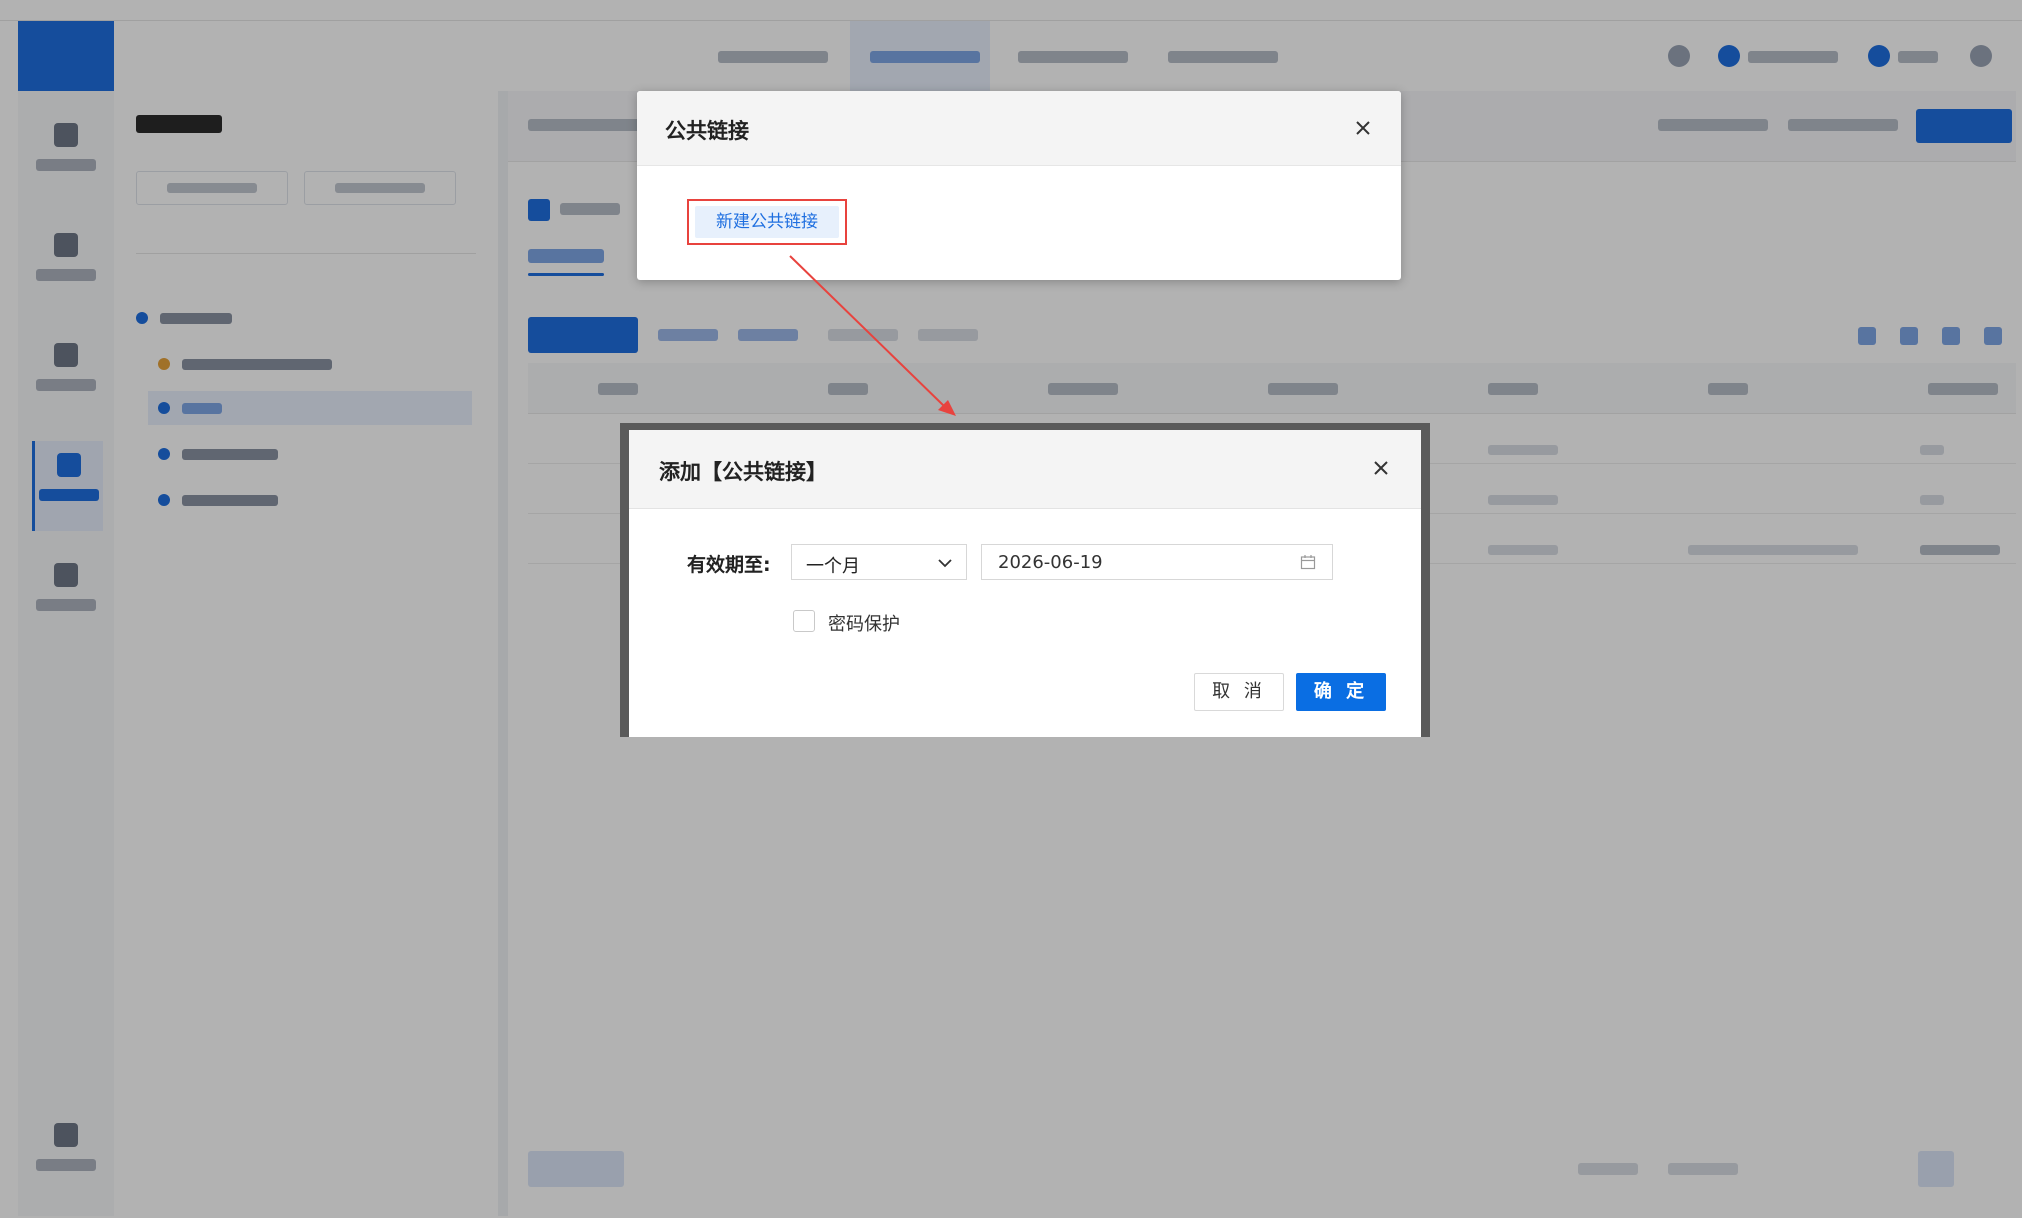  I want to click on validity-period-value: 一个月, so click(833, 566).